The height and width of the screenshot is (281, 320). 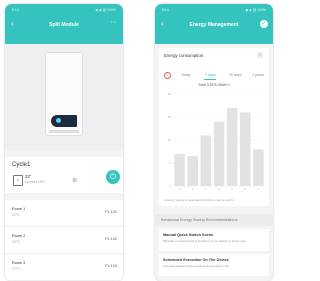 I want to click on more-icon: ···, so click(x=114, y=22).